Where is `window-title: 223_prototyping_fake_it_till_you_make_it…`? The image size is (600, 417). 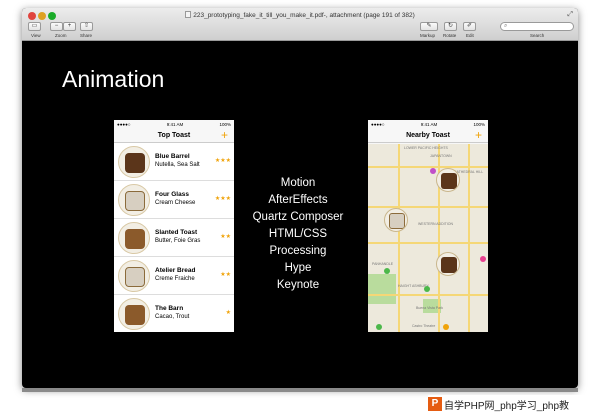
window-title: 223_prototyping_fake_it_till_you_make_it… is located at coordinates (300, 15).